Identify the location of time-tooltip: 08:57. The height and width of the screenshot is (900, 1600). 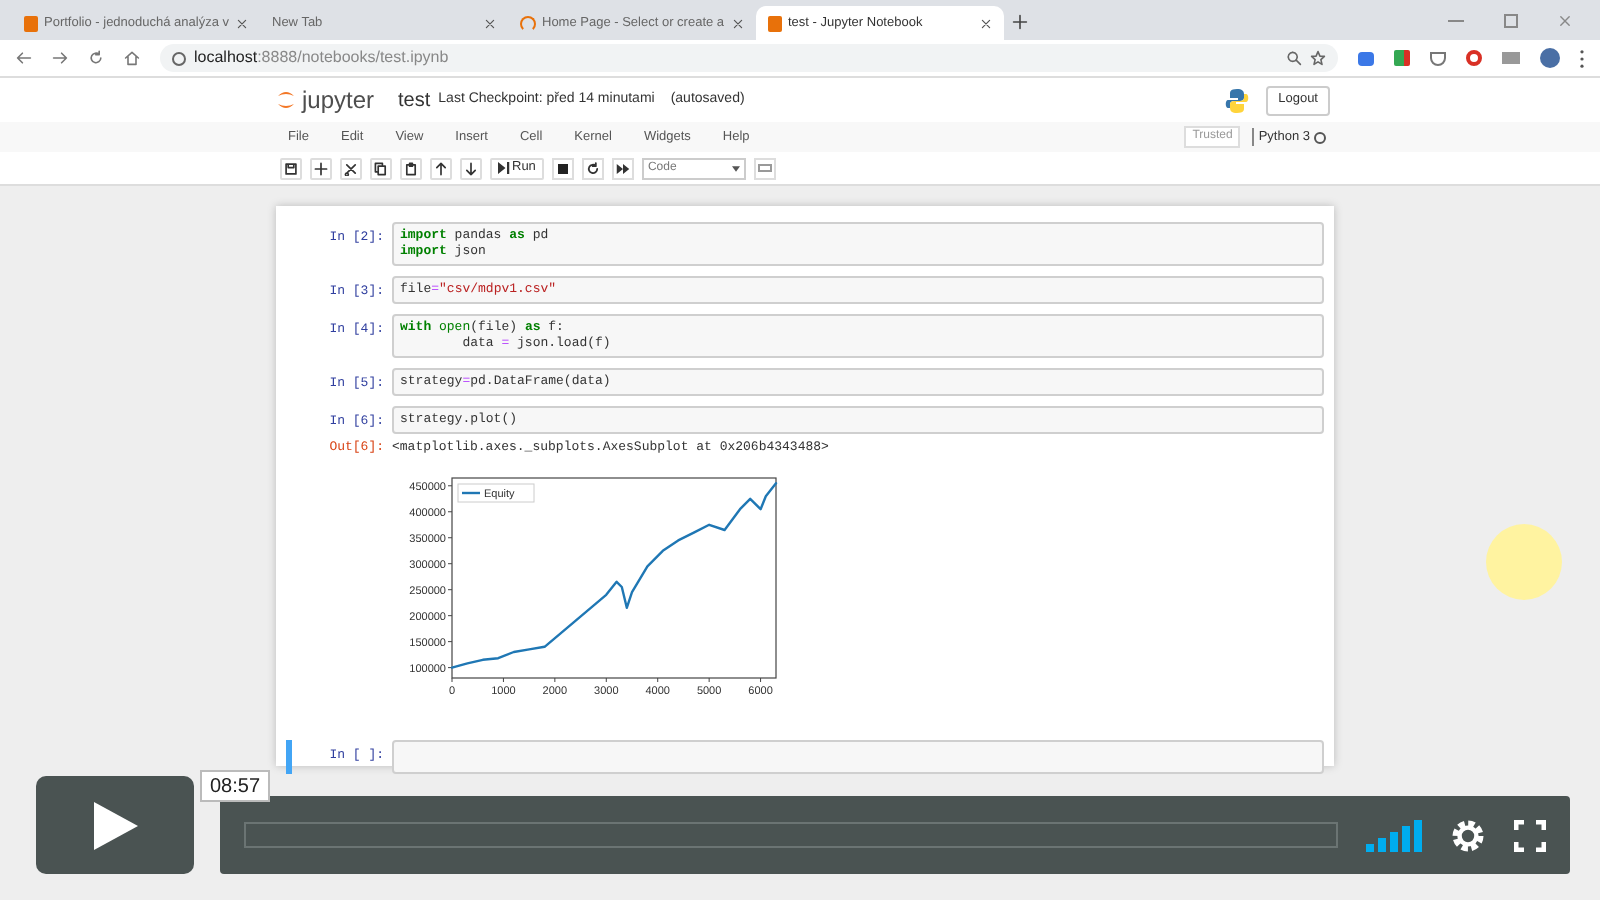
(235, 786).